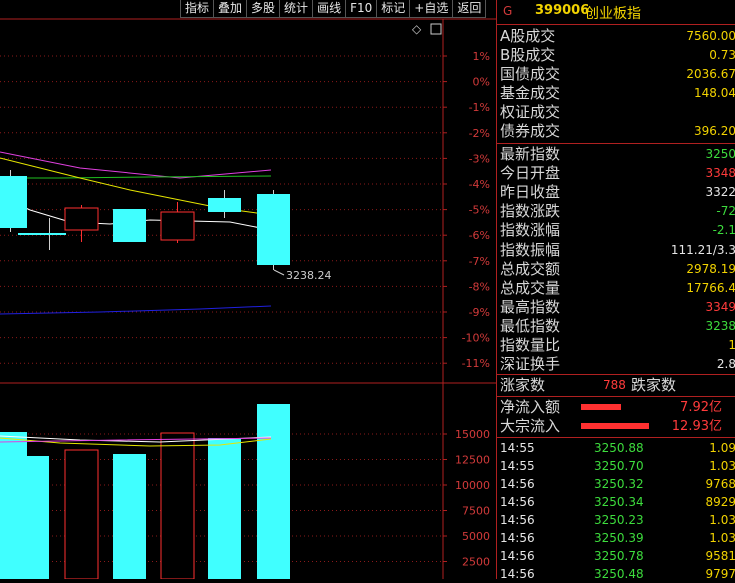  What do you see at coordinates (530, 131) in the screenshot?
I see `turnover-label: 债券成交` at bounding box center [530, 131].